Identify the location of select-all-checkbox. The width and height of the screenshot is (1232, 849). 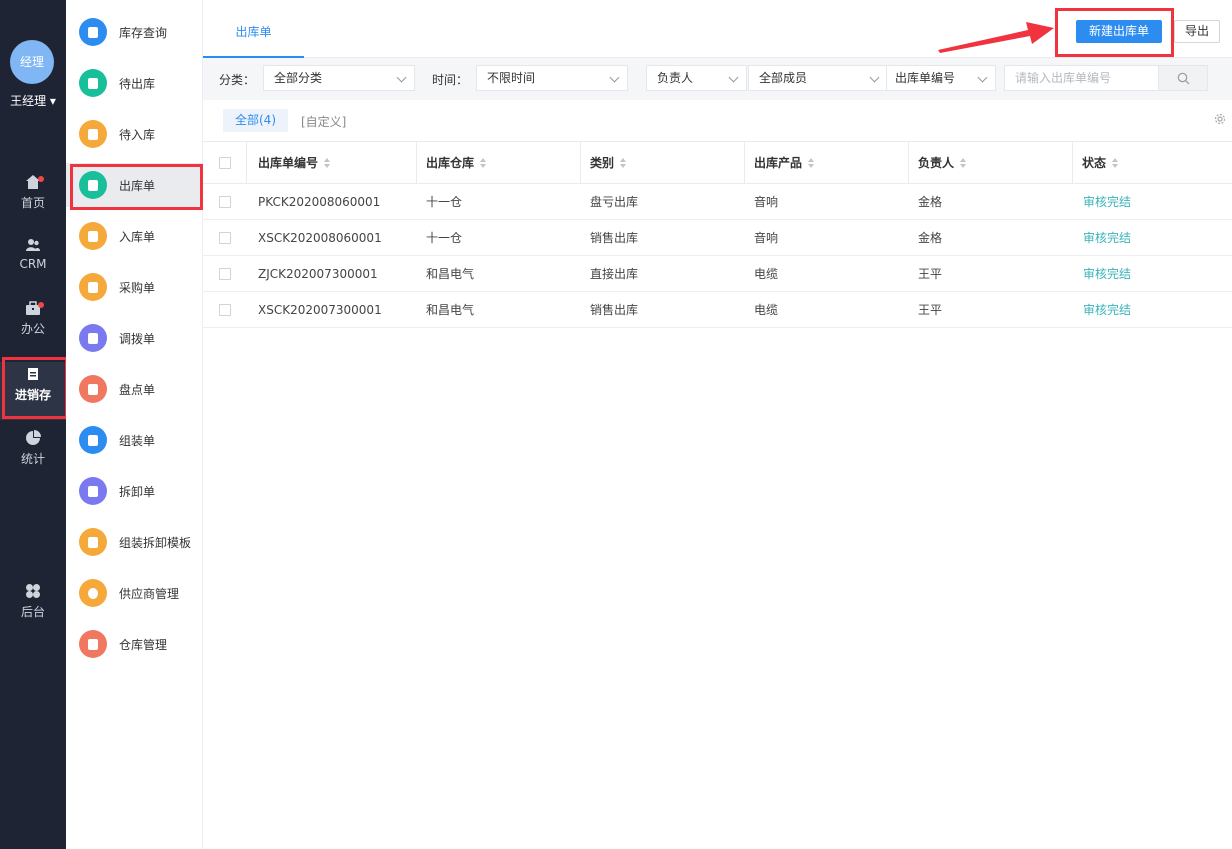
(225, 162).